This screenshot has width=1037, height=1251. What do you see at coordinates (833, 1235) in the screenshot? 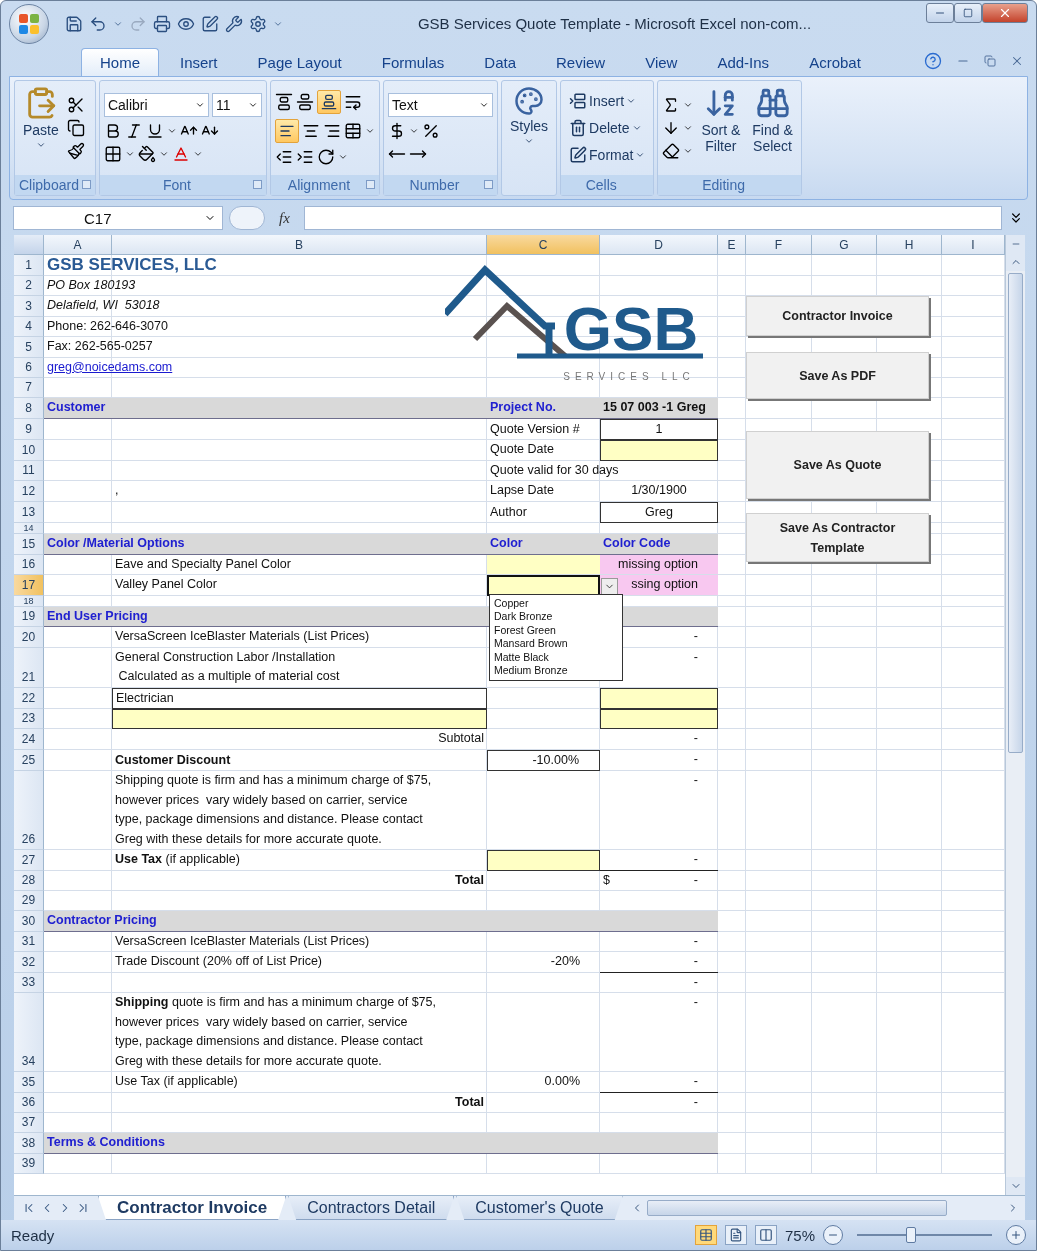
I see `zoom-out-button` at bounding box center [833, 1235].